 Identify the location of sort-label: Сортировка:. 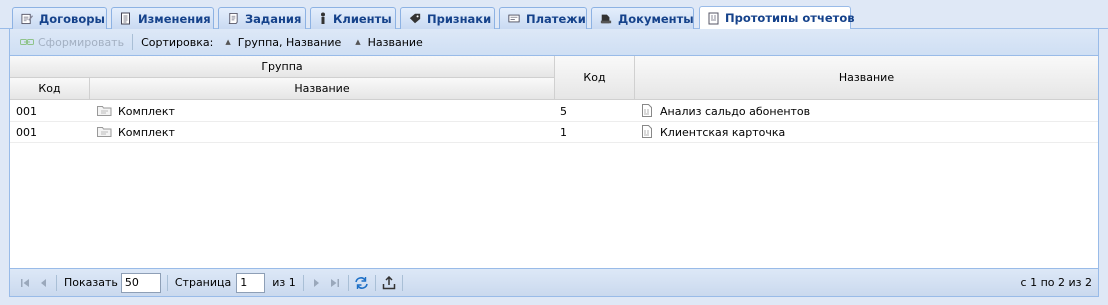
(177, 42).